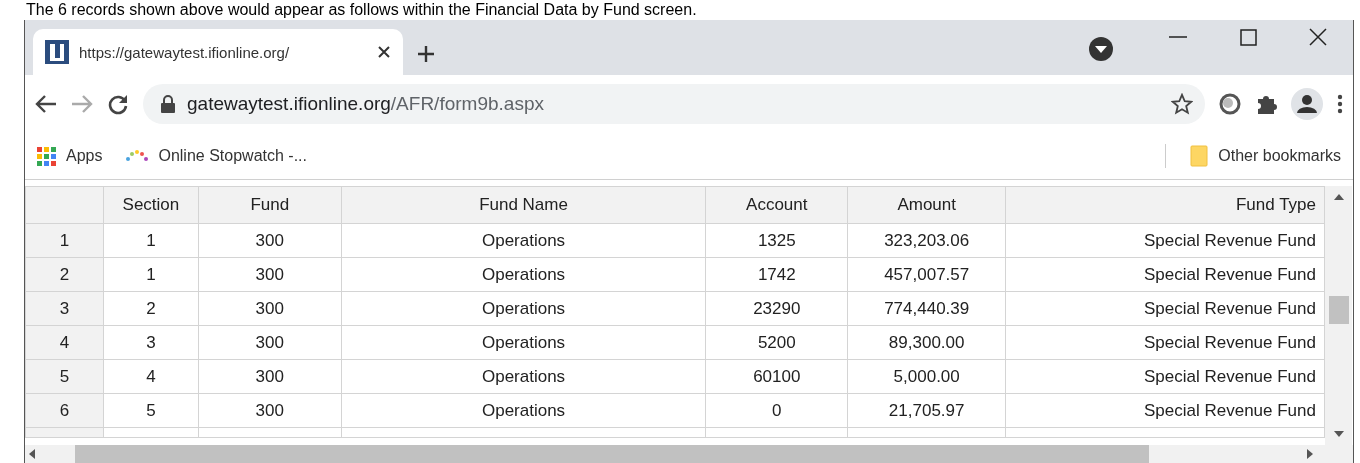 This screenshot has height=463, width=1360. I want to click on apps-grid-icon, so click(46, 156).